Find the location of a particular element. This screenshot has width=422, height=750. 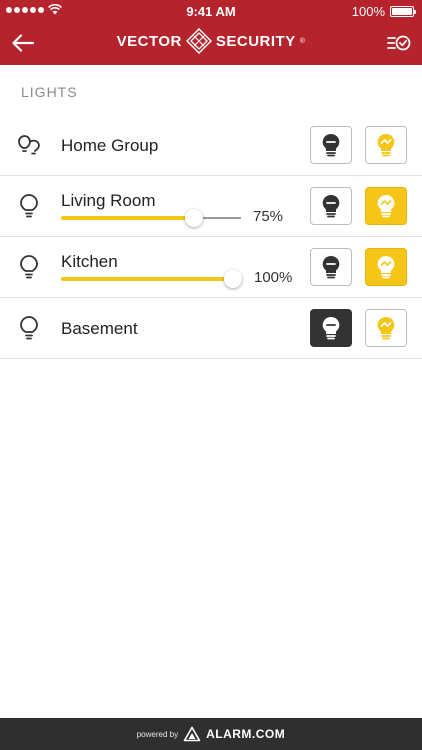

provider-name: ALARM.COM is located at coordinates (246, 734).